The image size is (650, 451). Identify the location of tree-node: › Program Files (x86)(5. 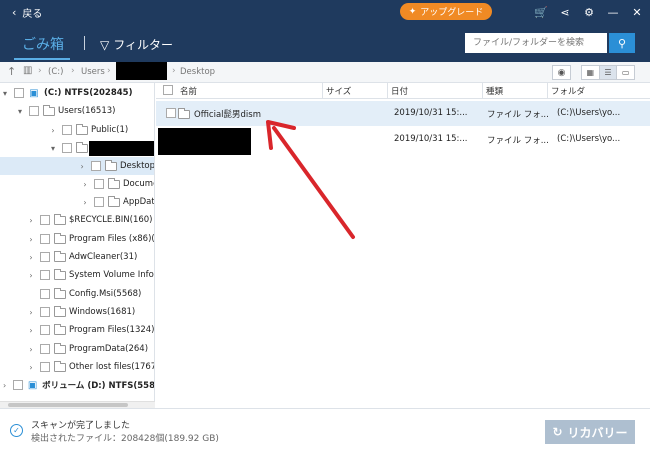
(90, 239).